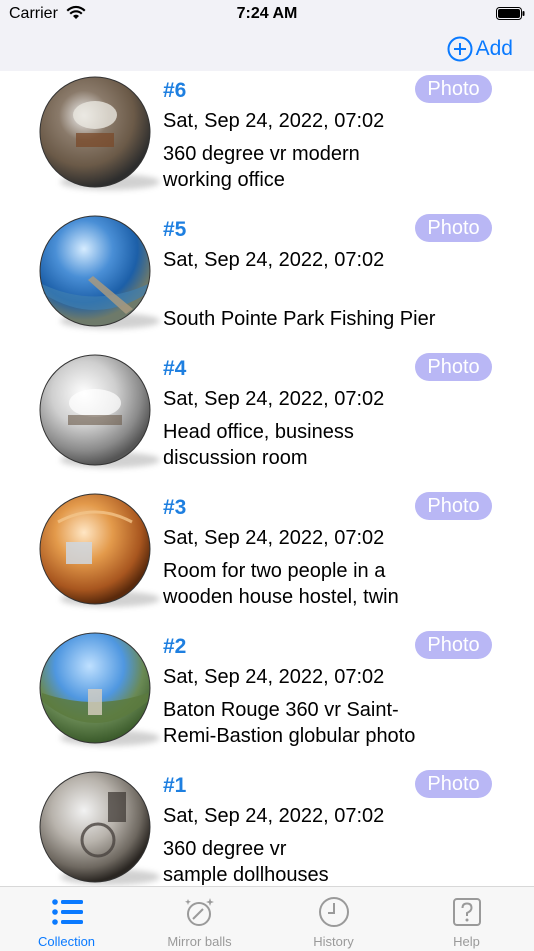  I want to click on tab-collection: Collection, so click(66, 919).